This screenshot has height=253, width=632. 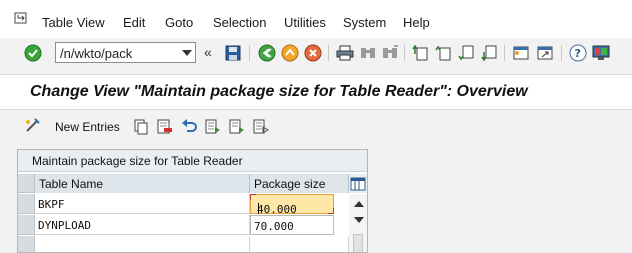 I want to click on help-icon: ?, so click(x=578, y=53).